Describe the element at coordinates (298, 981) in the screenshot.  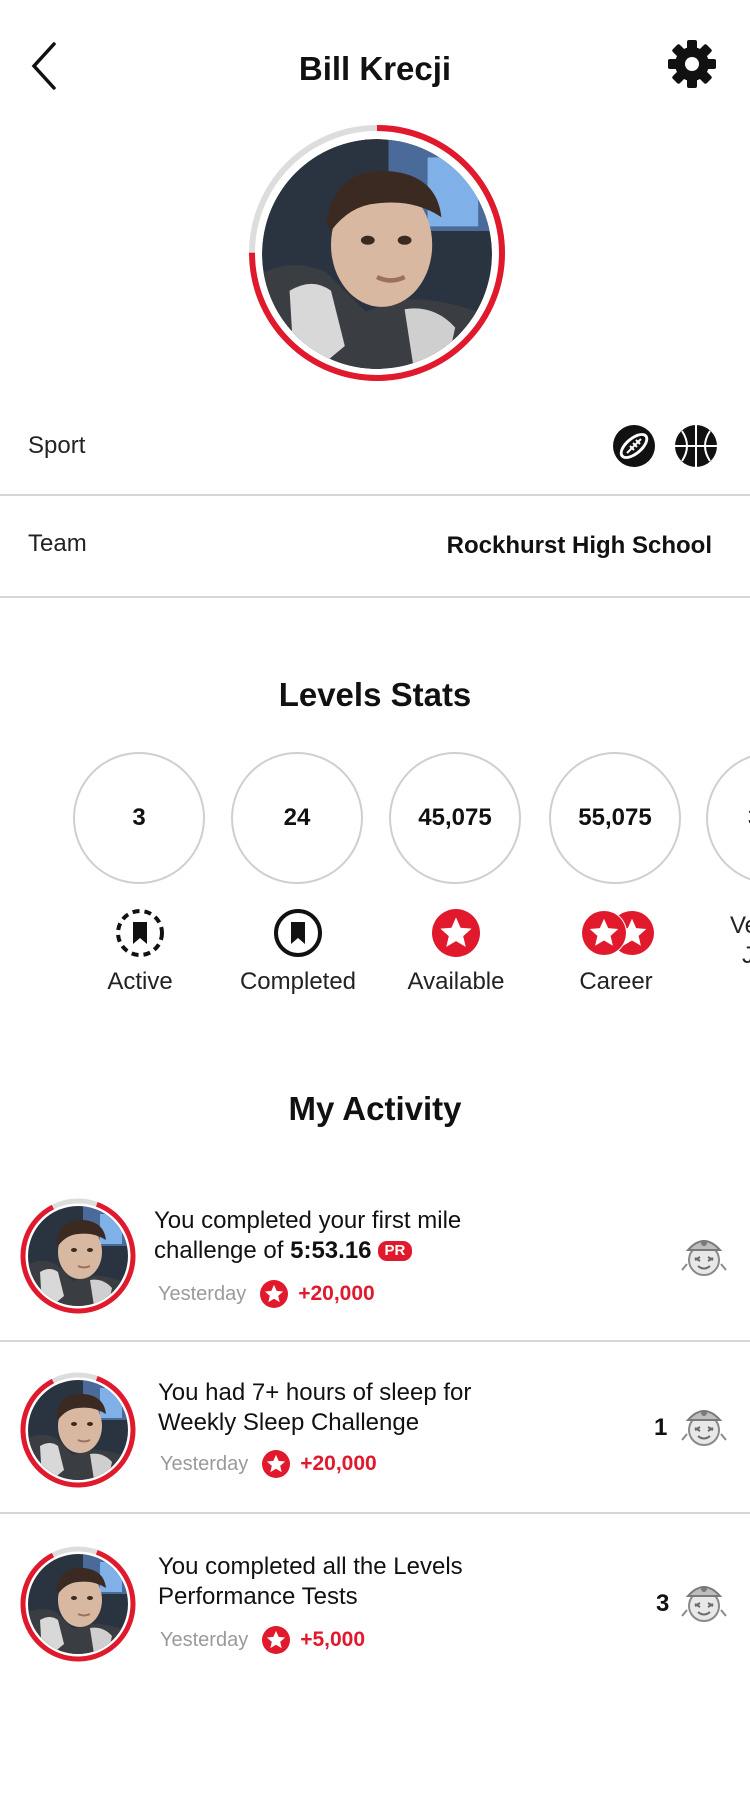
I see `stat-label: Completed` at that location.